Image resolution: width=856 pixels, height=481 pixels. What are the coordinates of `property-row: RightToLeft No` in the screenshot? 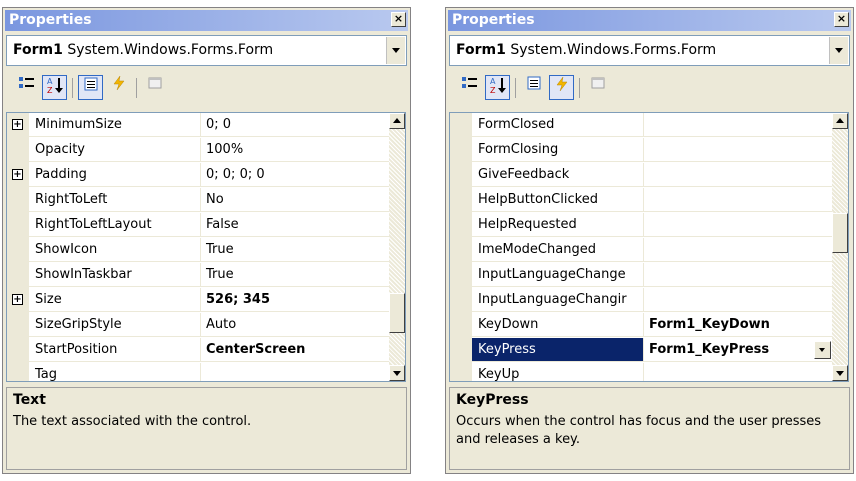 It's located at (198, 200).